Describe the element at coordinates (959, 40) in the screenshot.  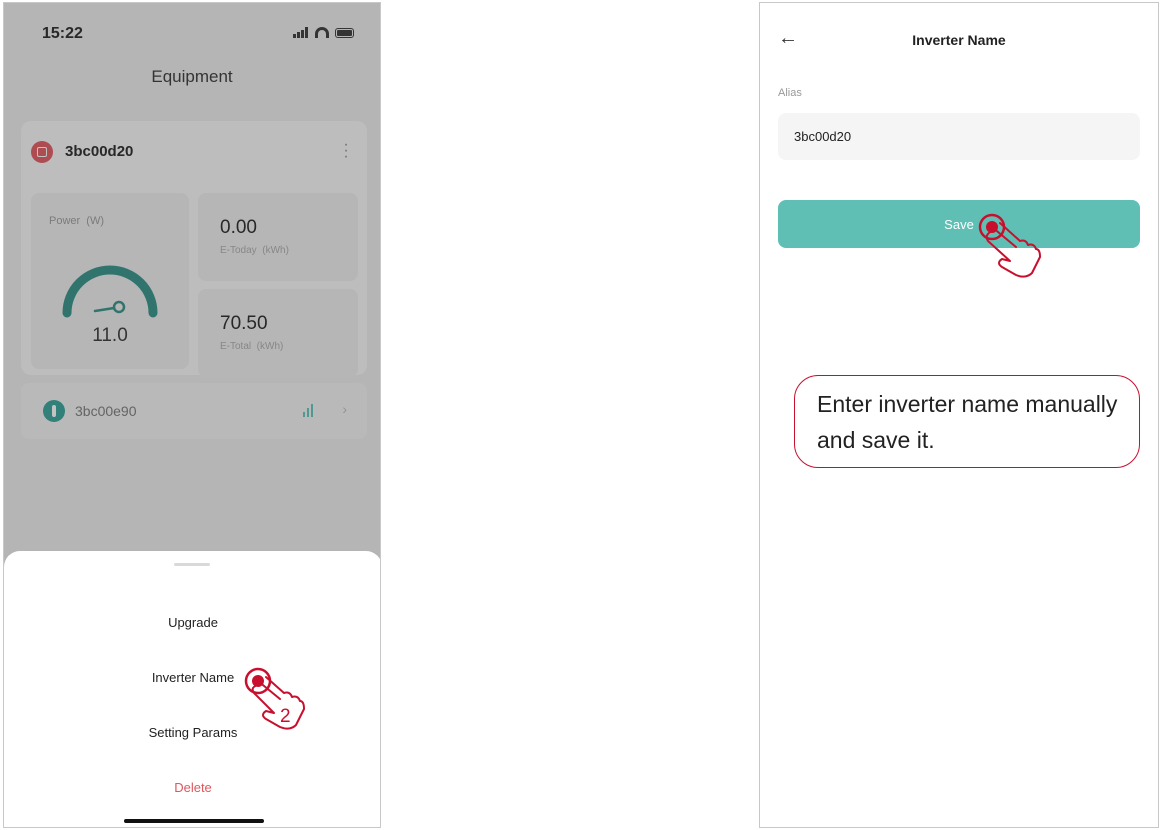
I see `page-title: Inverter Name` at that location.